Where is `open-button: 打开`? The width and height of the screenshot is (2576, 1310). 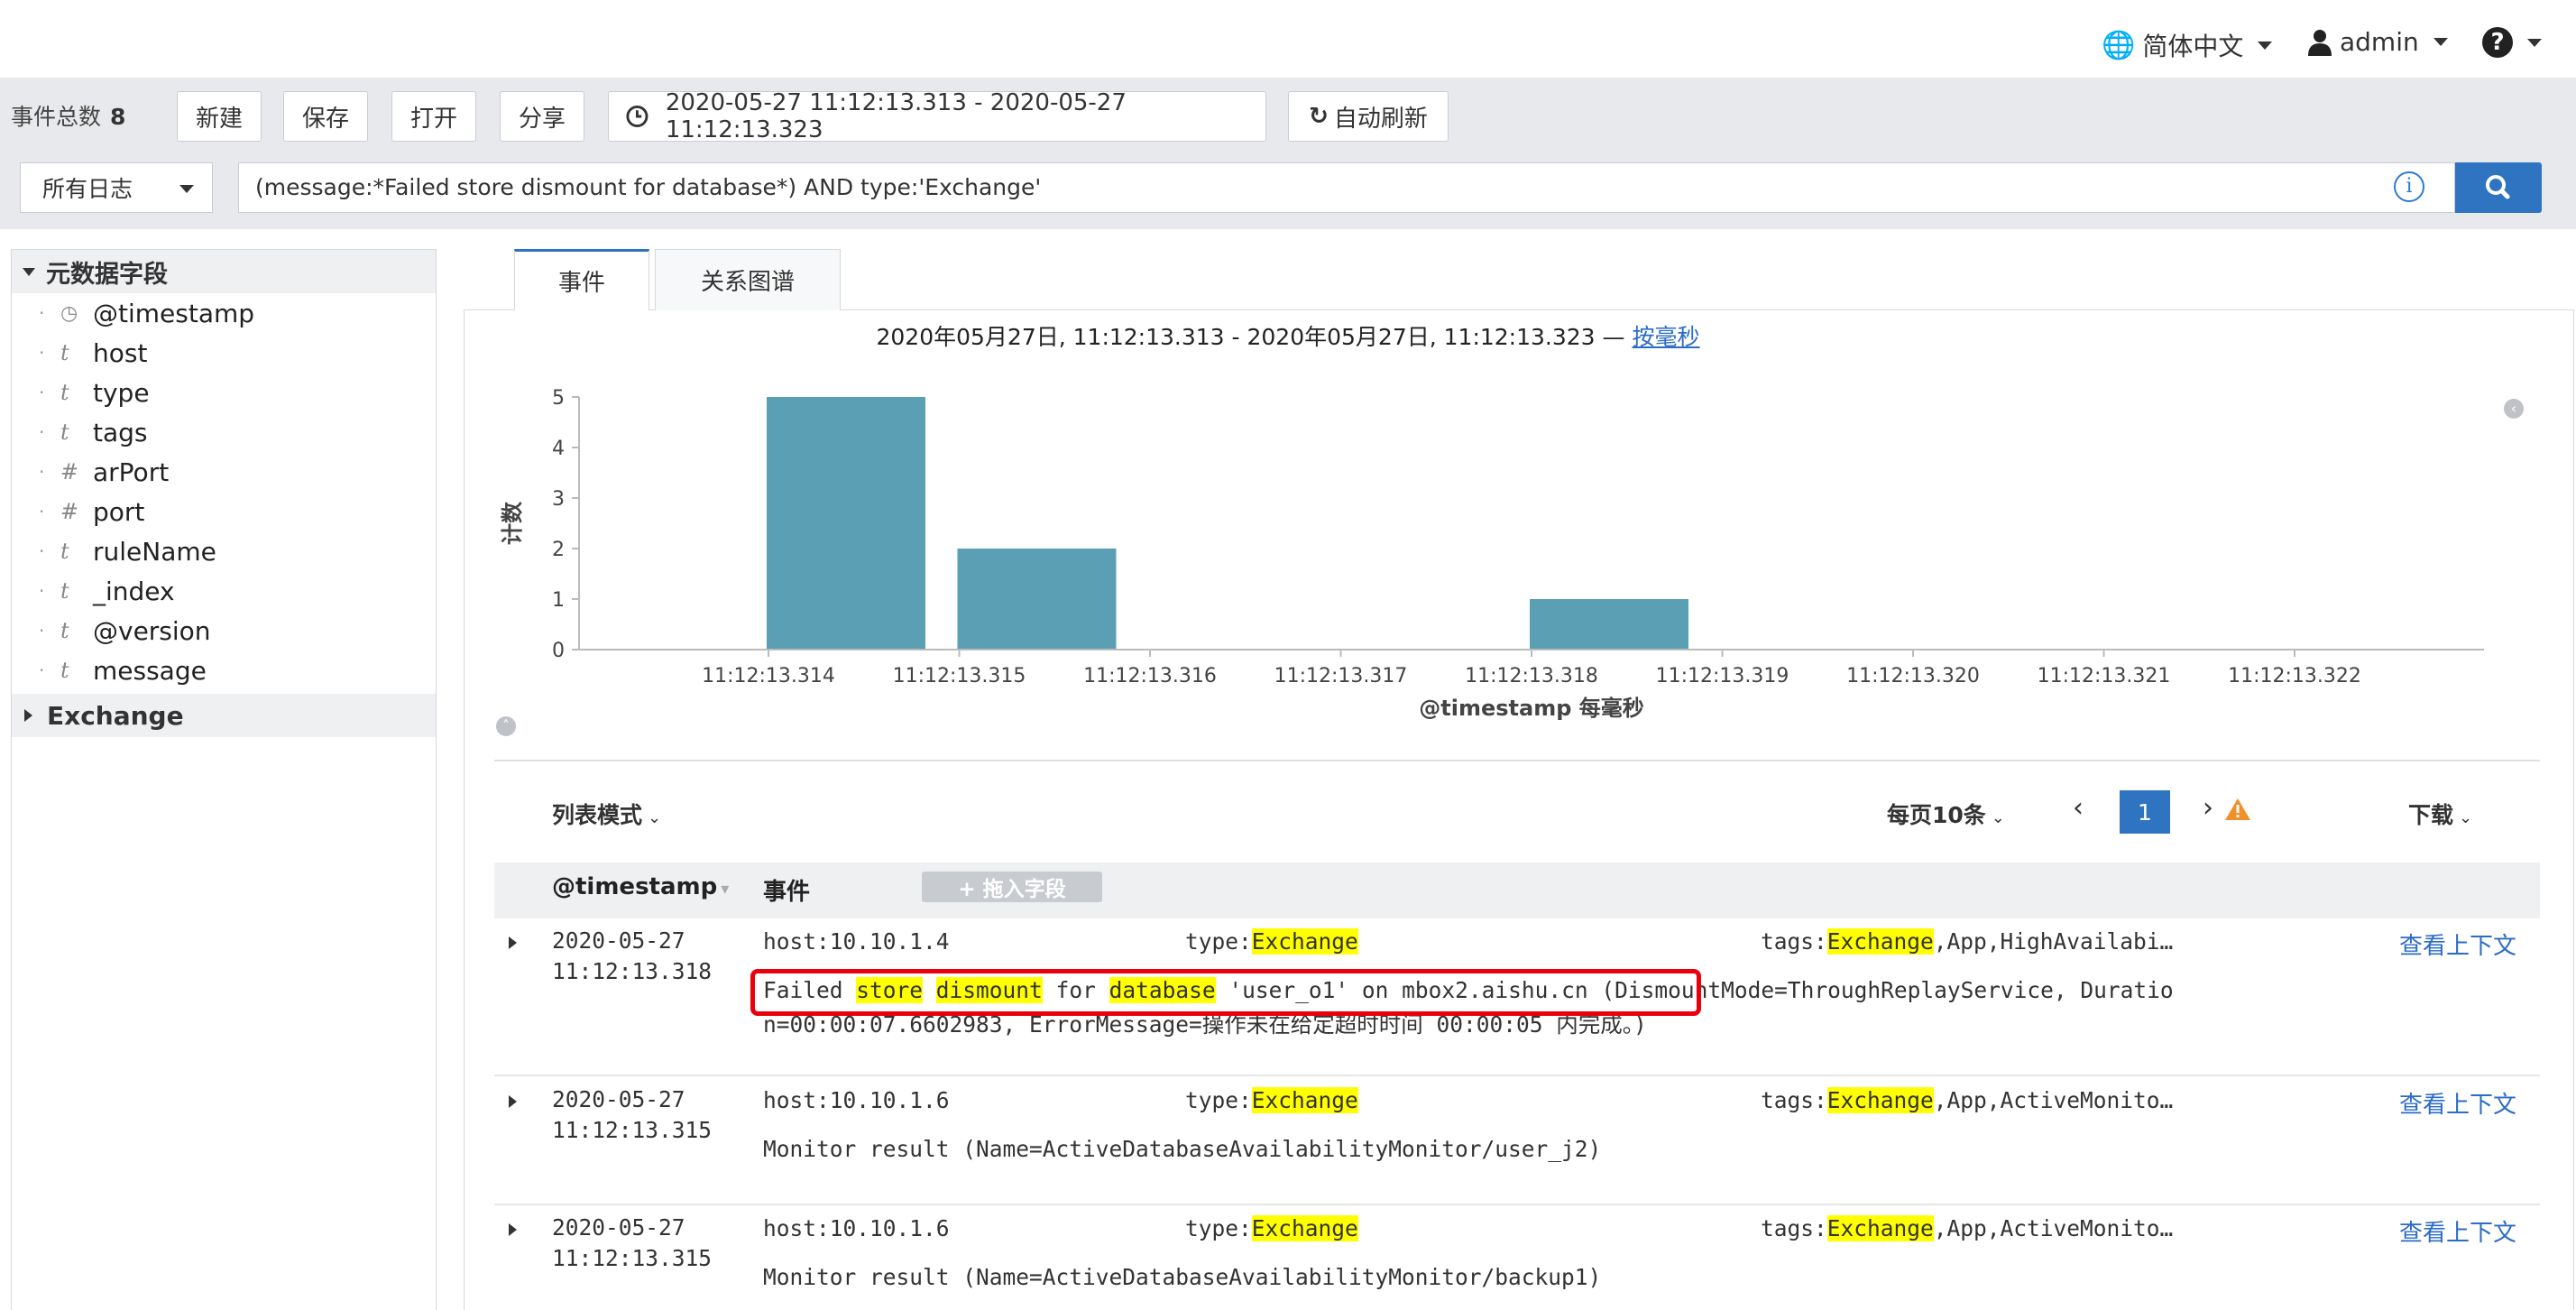
open-button: 打开 is located at coordinates (433, 116).